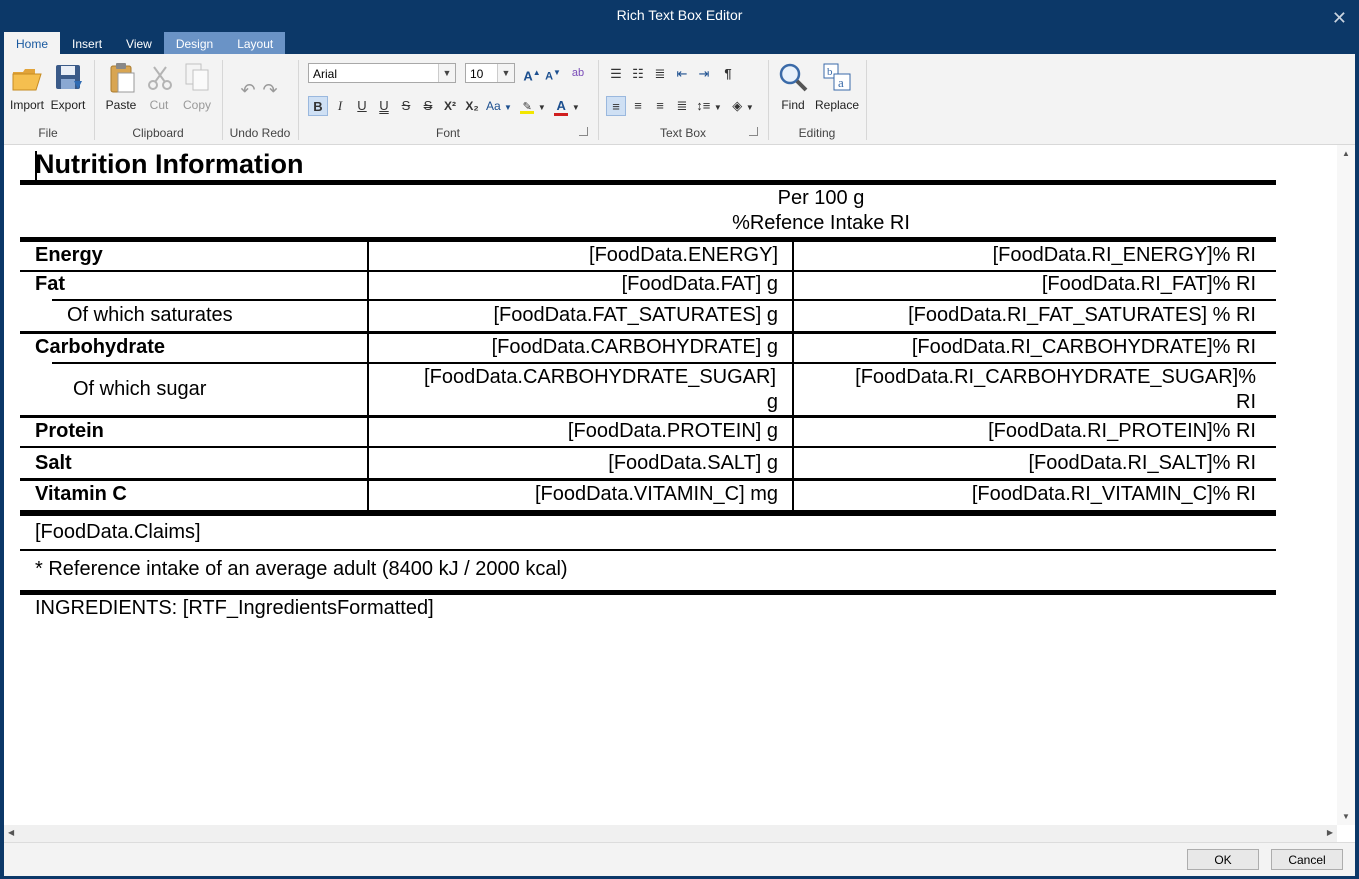 This screenshot has height=879, width=1359. What do you see at coordinates (472, 106) in the screenshot?
I see `subscript-button: X₂` at bounding box center [472, 106].